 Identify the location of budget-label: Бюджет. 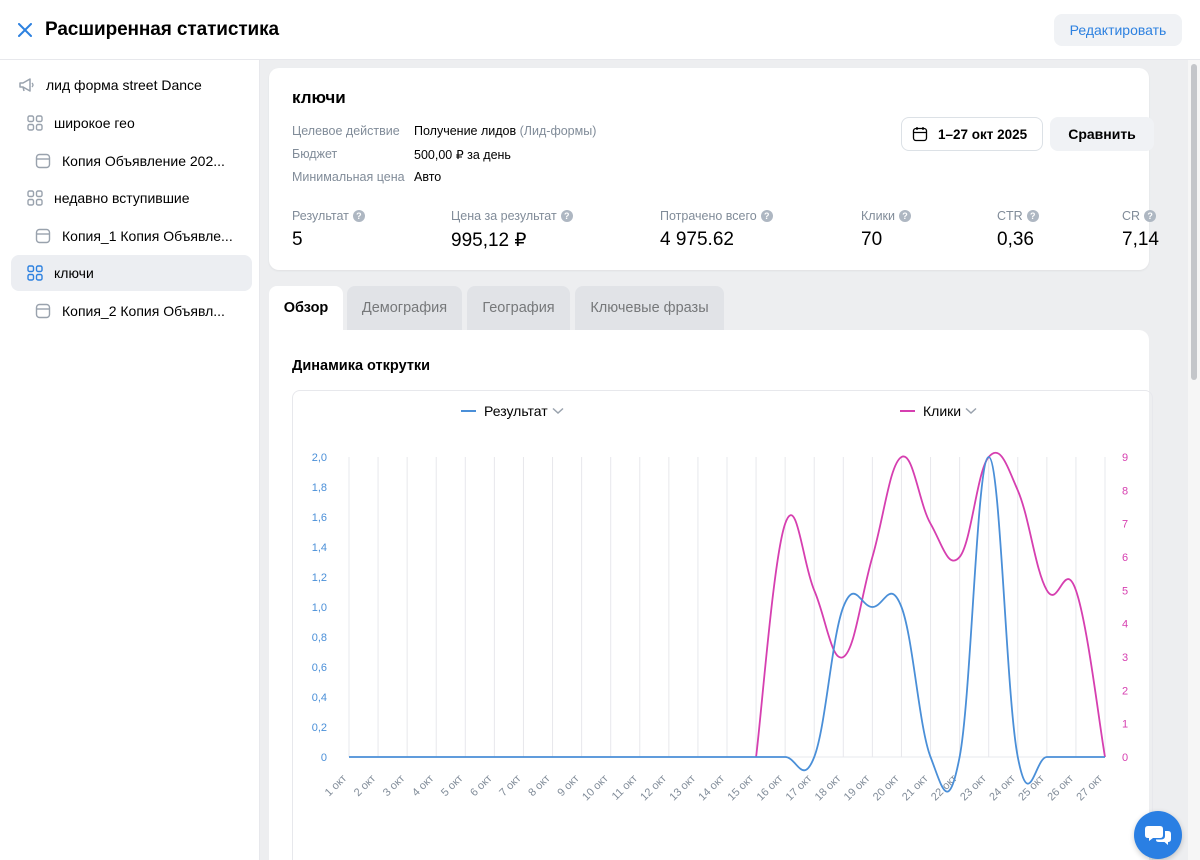
(315, 154).